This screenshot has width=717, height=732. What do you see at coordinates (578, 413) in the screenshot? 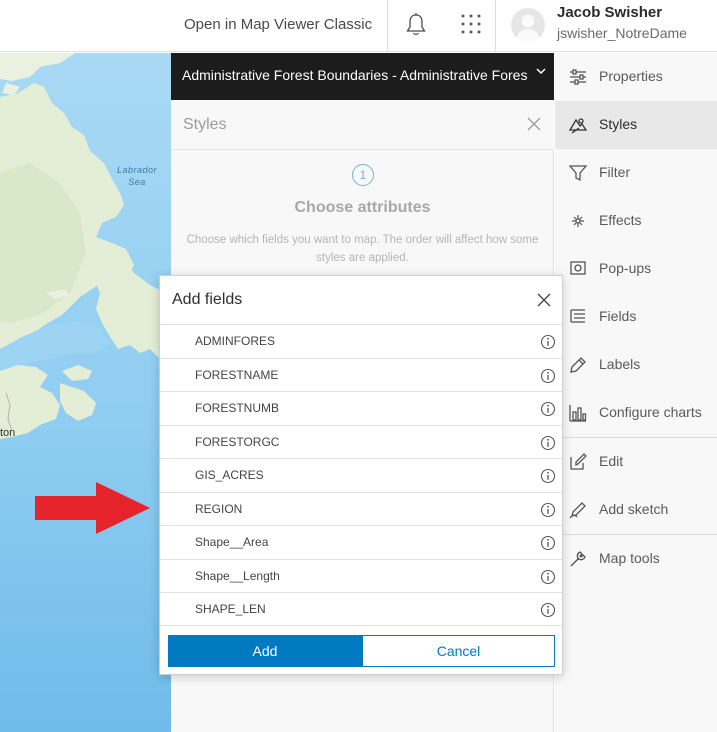
I see `charts-icon` at bounding box center [578, 413].